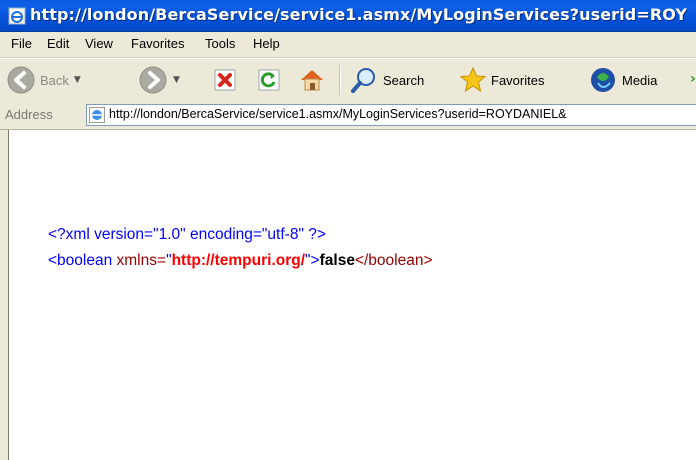 This screenshot has height=460, width=696. Describe the element at coordinates (266, 43) in the screenshot. I see `menu-help: Help` at that location.